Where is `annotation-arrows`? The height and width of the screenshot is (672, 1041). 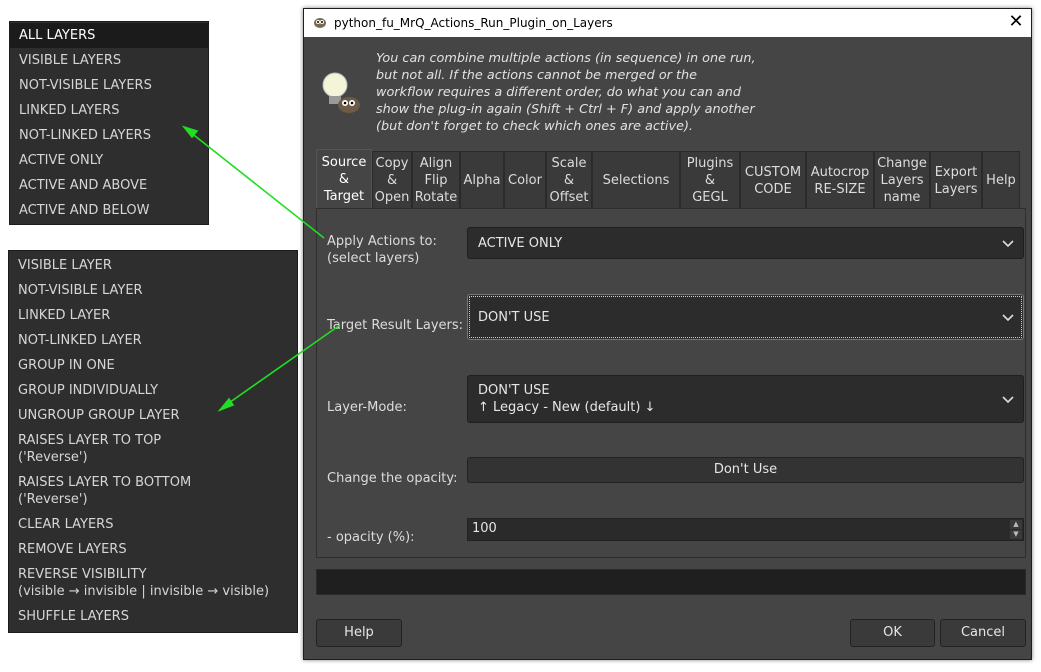
annotation-arrows is located at coordinates (261, 268).